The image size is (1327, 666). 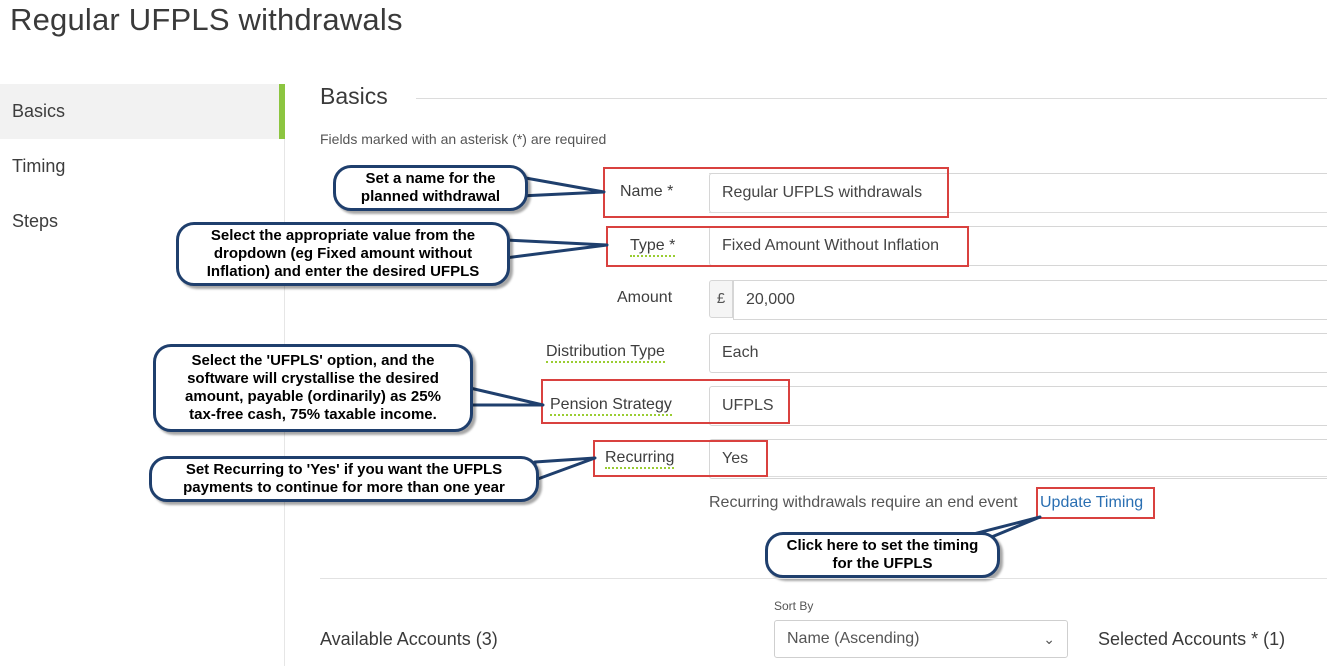 What do you see at coordinates (409, 639) in the screenshot?
I see `available-accounts-heading: Available Accounts (3)` at bounding box center [409, 639].